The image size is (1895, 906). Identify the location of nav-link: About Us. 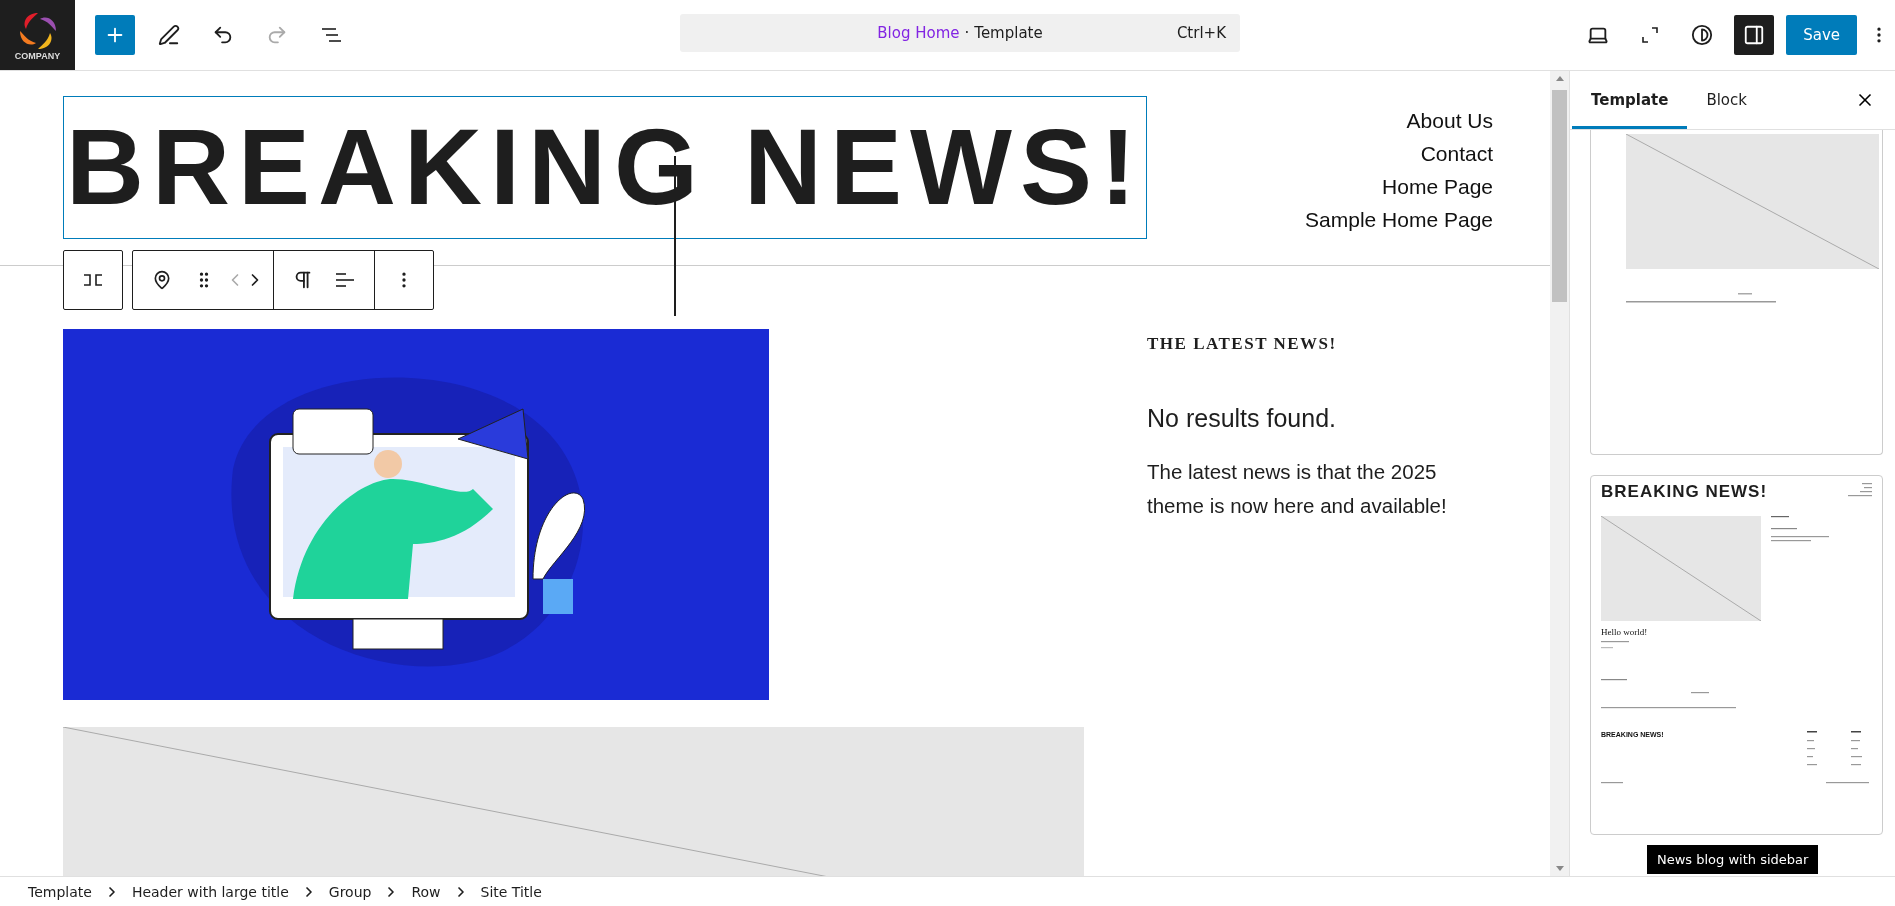
(1449, 120).